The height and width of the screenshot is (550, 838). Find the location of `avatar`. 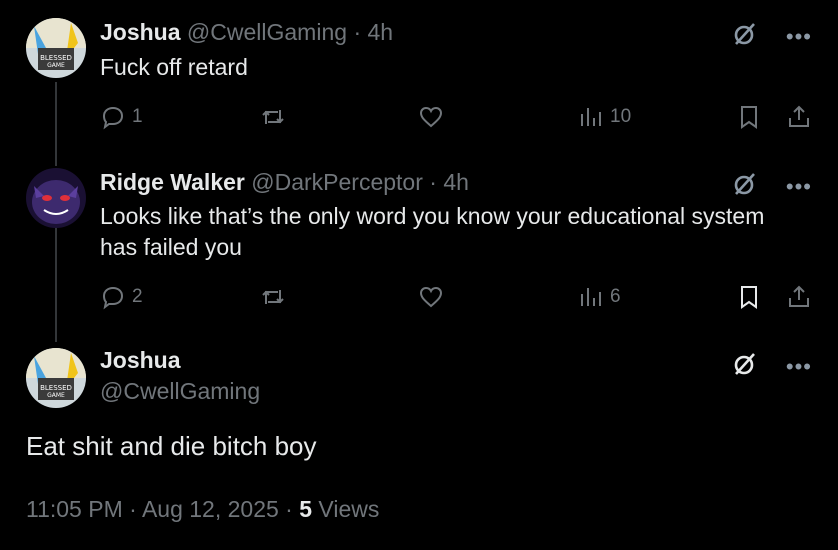

avatar is located at coordinates (56, 198).